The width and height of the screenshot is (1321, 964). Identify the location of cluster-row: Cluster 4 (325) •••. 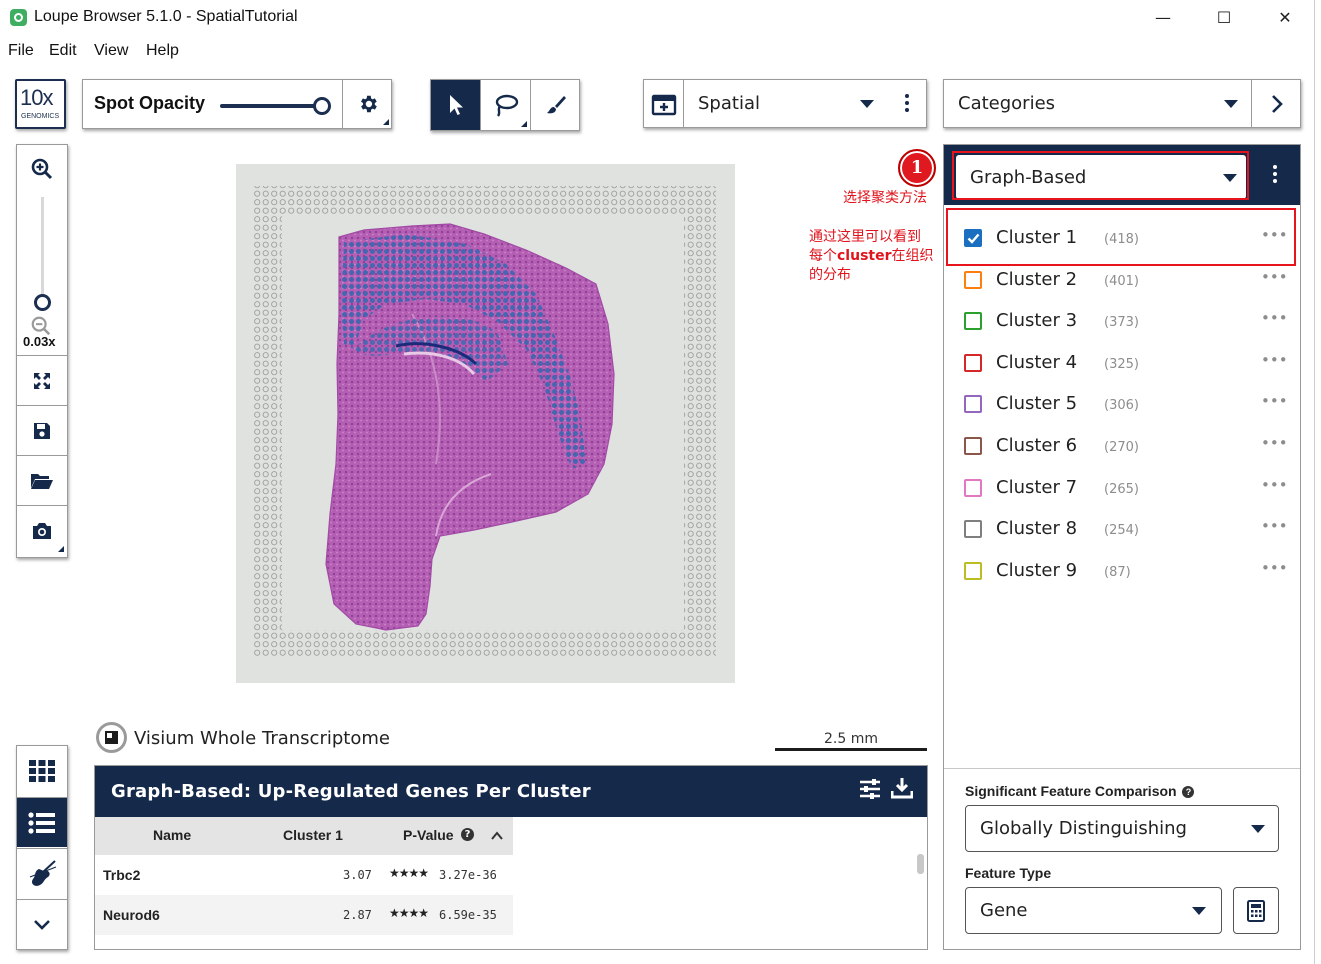
(1126, 364).